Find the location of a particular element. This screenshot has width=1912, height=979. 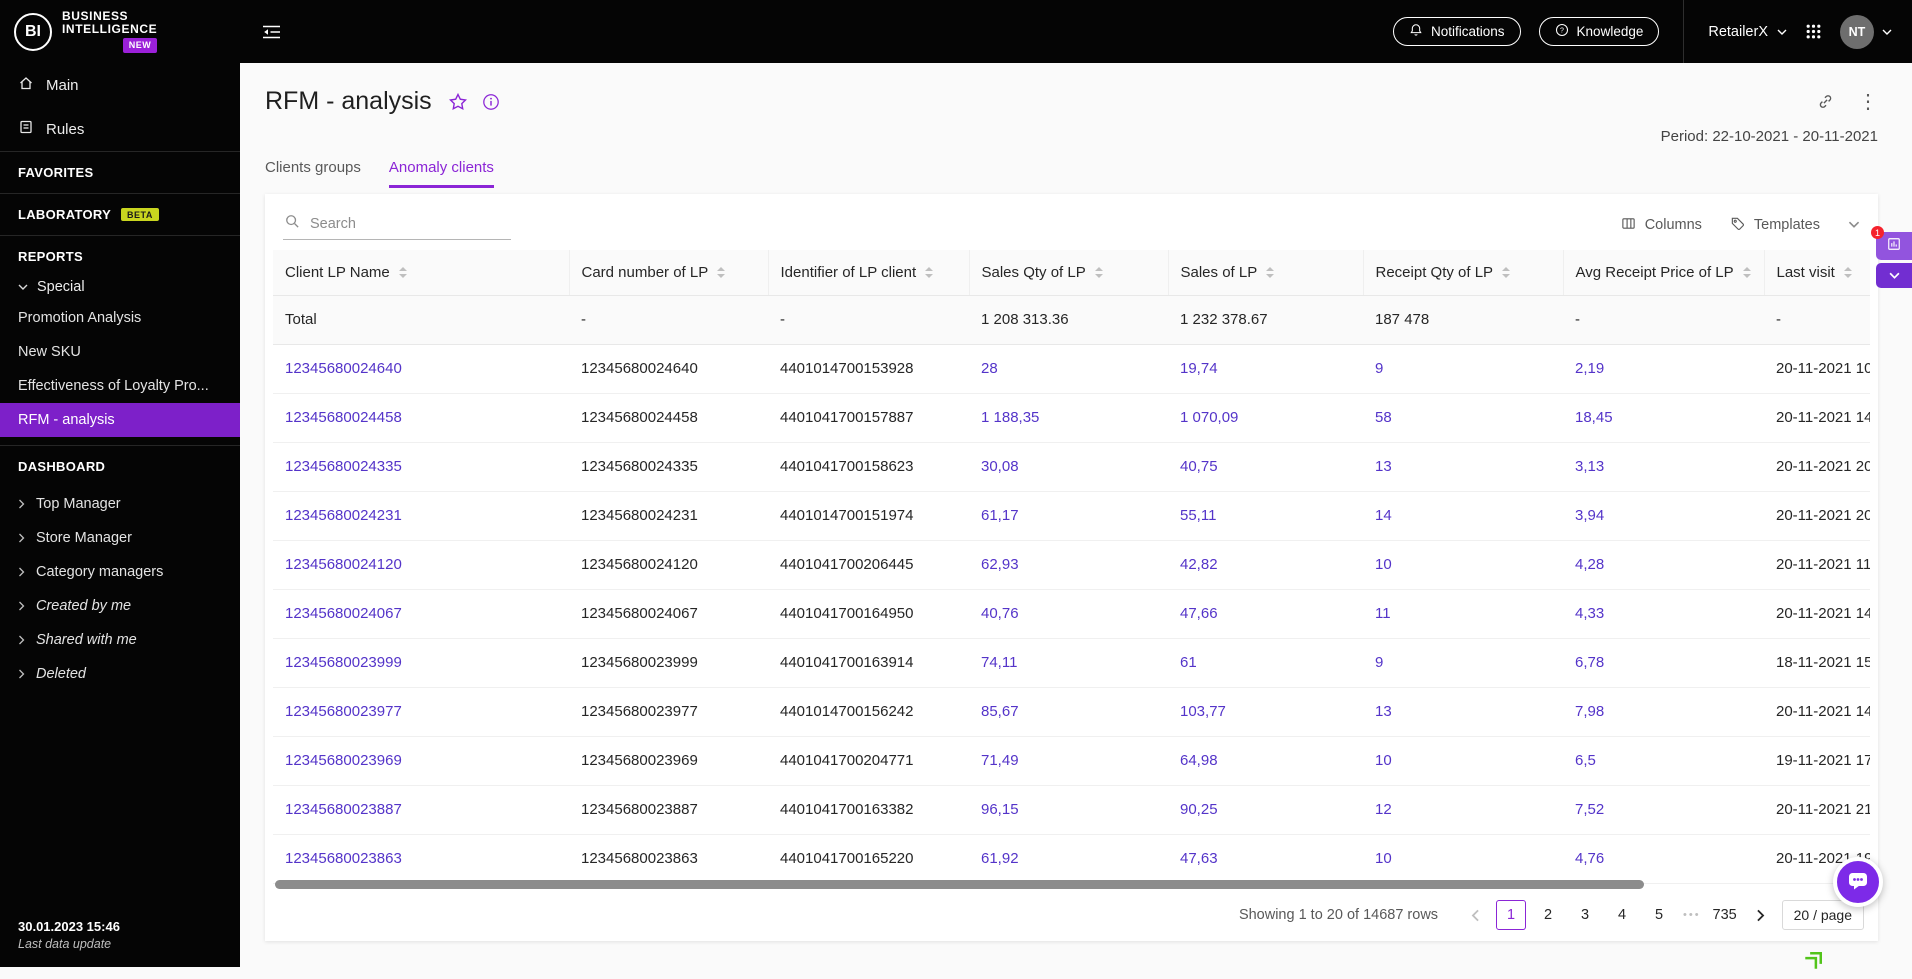

pagination-next-button is located at coordinates (1761, 915).